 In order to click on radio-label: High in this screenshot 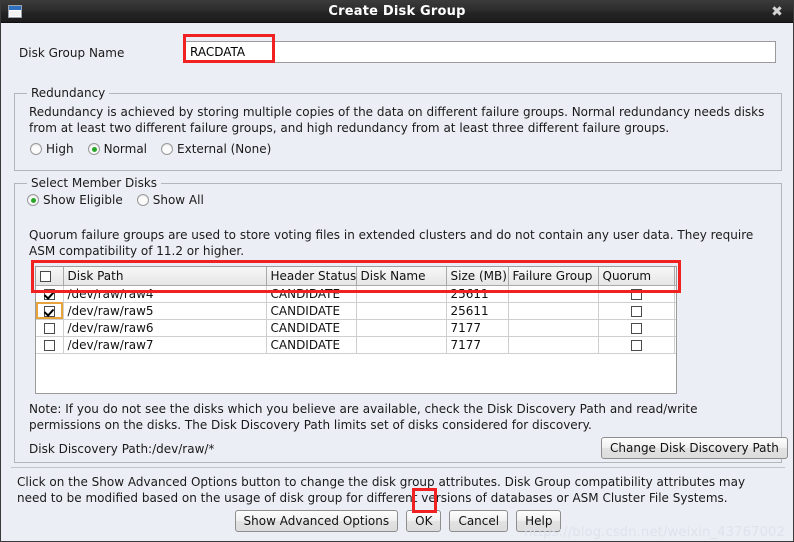, I will do `click(60, 149)`.